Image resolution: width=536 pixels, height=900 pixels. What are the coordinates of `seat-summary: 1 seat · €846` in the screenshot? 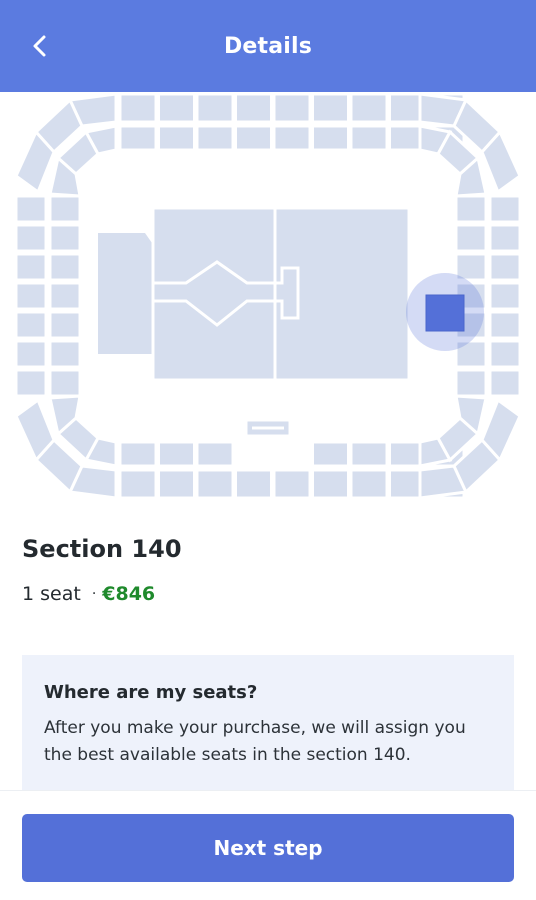 It's located at (88, 594).